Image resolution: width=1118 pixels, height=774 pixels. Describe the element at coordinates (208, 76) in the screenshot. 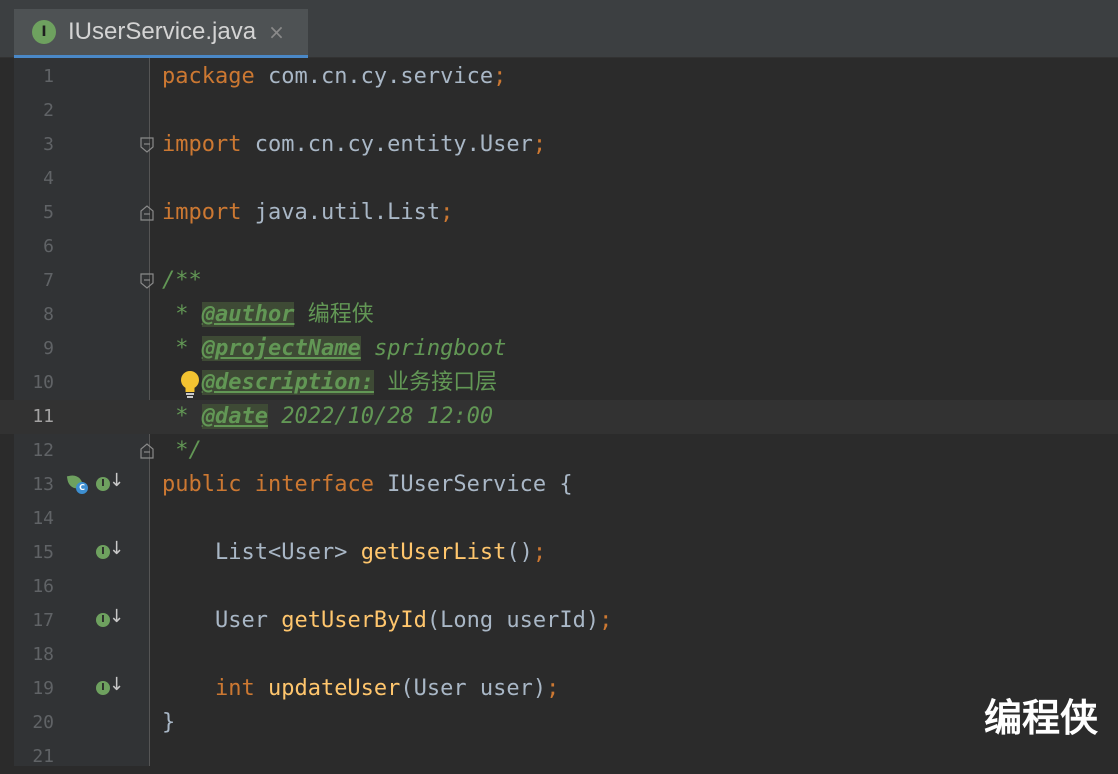

I see `keyword-package: package` at that location.